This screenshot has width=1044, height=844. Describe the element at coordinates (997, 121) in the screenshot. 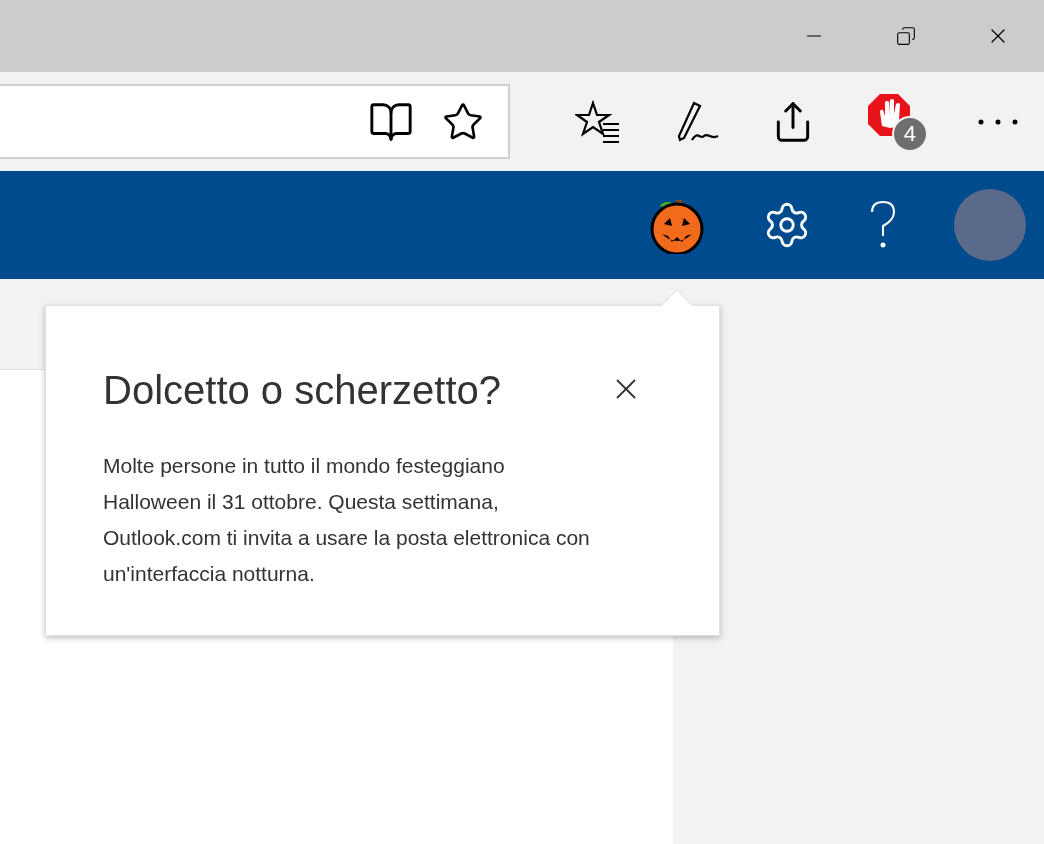

I see `more-options-icon` at that location.